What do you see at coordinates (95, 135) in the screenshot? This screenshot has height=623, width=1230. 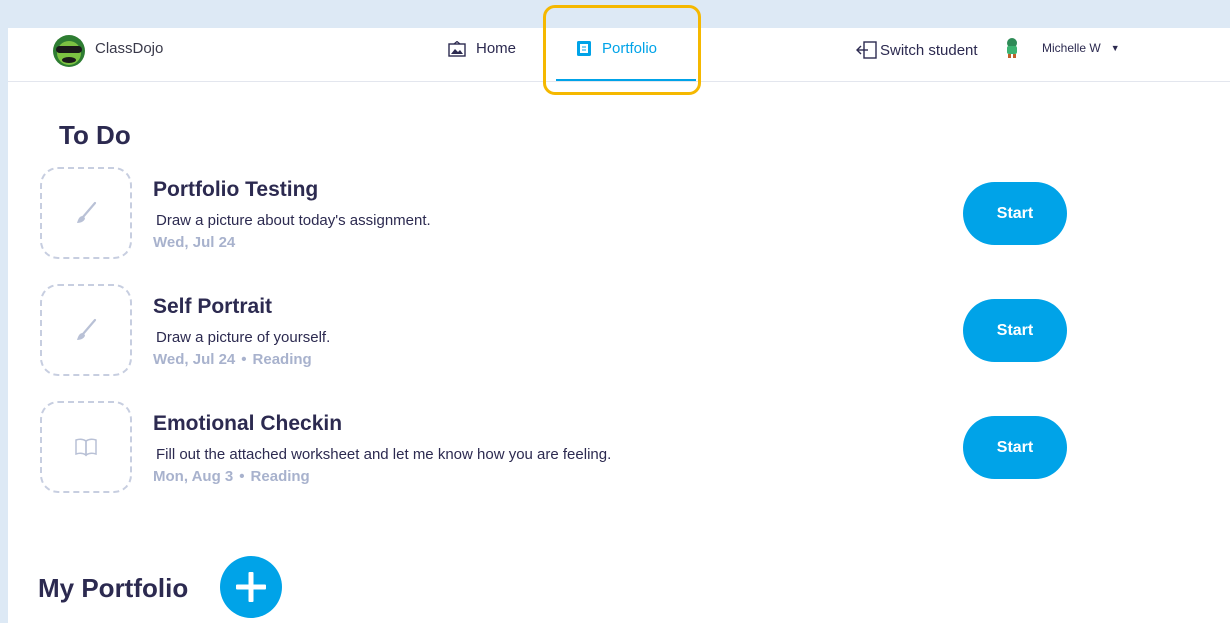 I see `todo-heading: To Do` at bounding box center [95, 135].